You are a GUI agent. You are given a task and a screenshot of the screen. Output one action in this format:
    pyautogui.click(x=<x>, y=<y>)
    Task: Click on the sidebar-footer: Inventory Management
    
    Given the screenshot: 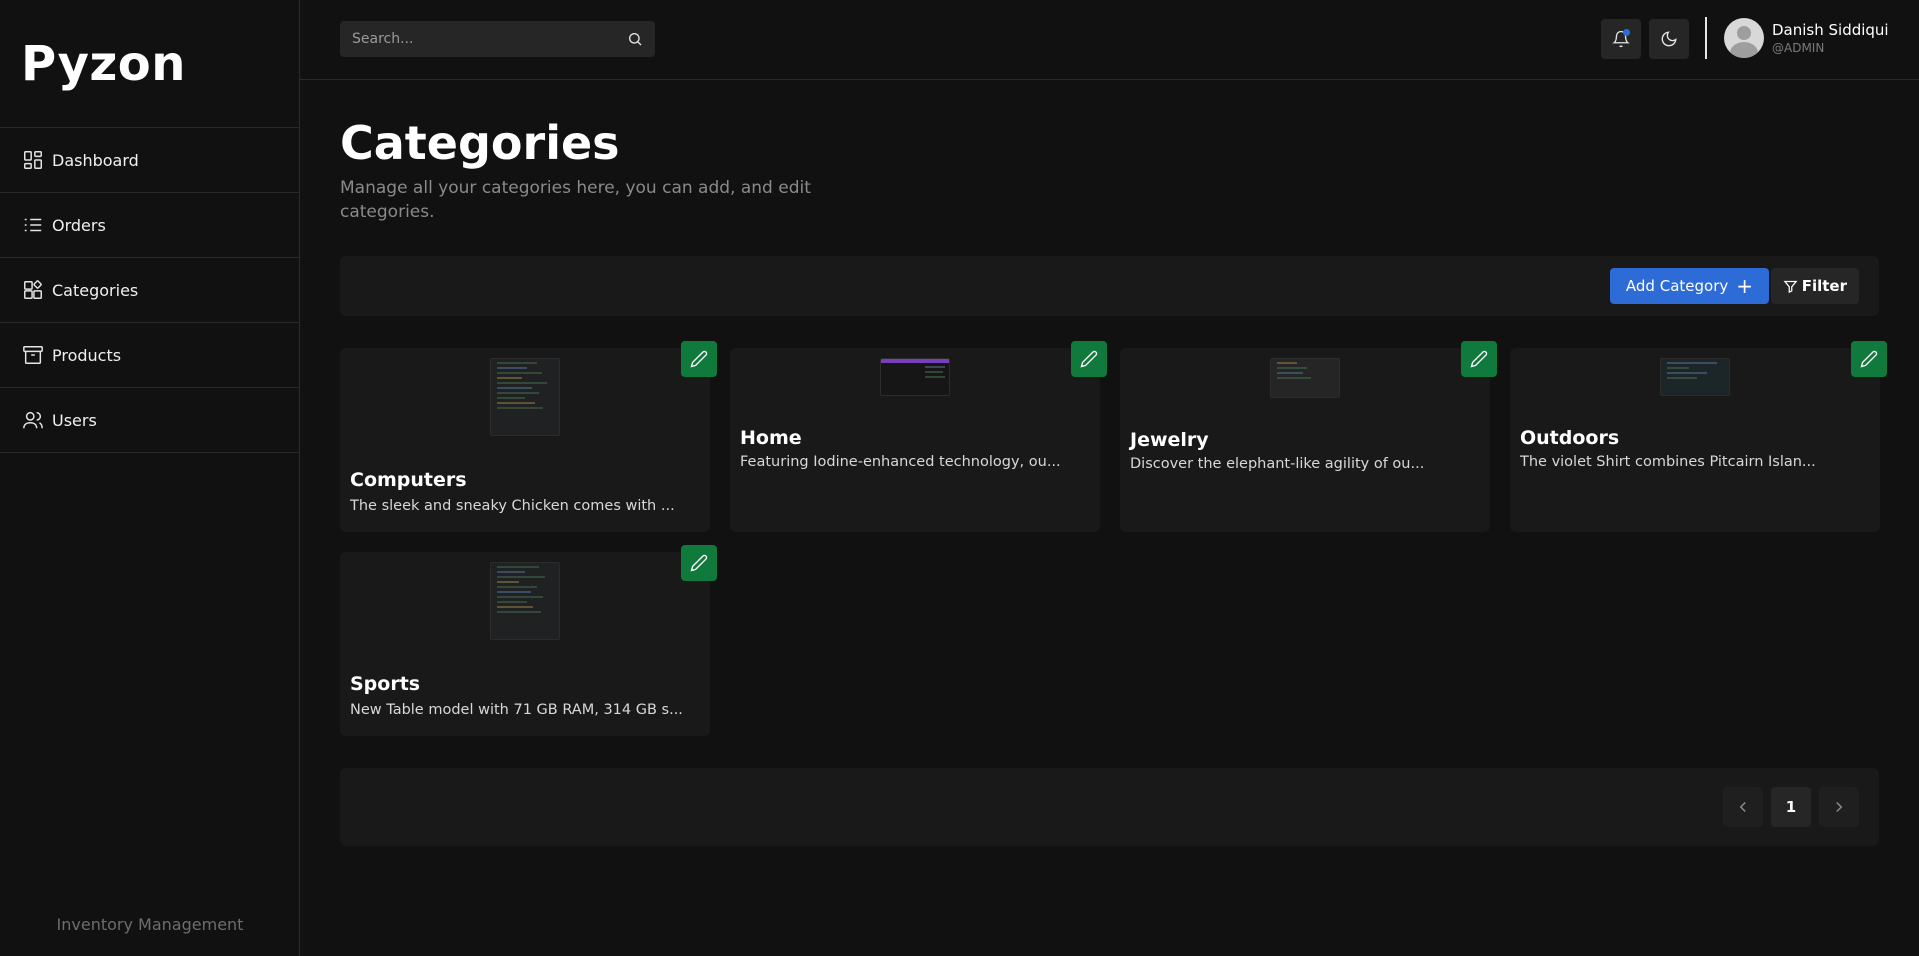 What is the action you would take?
    pyautogui.click(x=150, y=924)
    